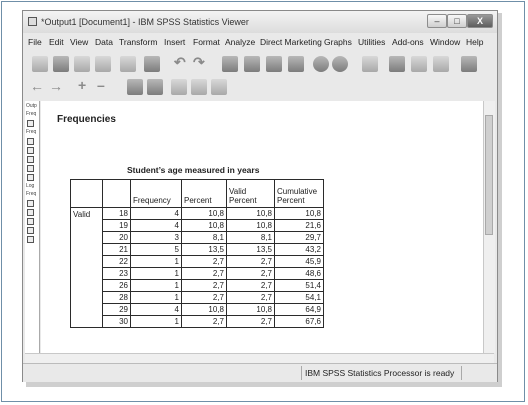 The width and height of the screenshot is (528, 405). Describe the element at coordinates (321, 64) in the screenshot. I see `chart-icon` at that location.